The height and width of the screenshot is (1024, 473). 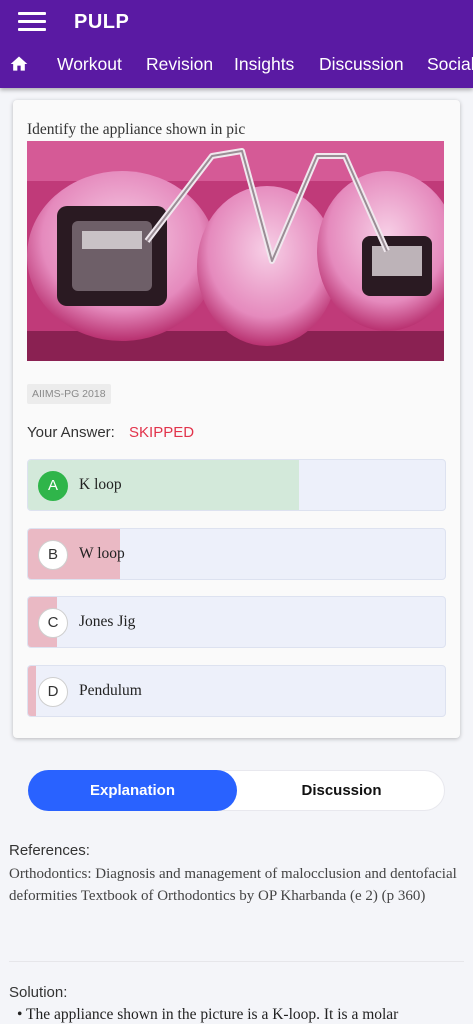 What do you see at coordinates (102, 22) in the screenshot?
I see `app-title: PULP` at bounding box center [102, 22].